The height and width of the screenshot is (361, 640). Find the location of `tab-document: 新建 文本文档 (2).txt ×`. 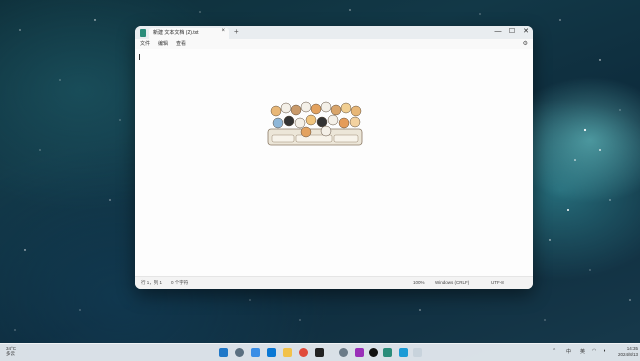

tab-document: 新建 文本文档 (2).txt × is located at coordinates (189, 33).